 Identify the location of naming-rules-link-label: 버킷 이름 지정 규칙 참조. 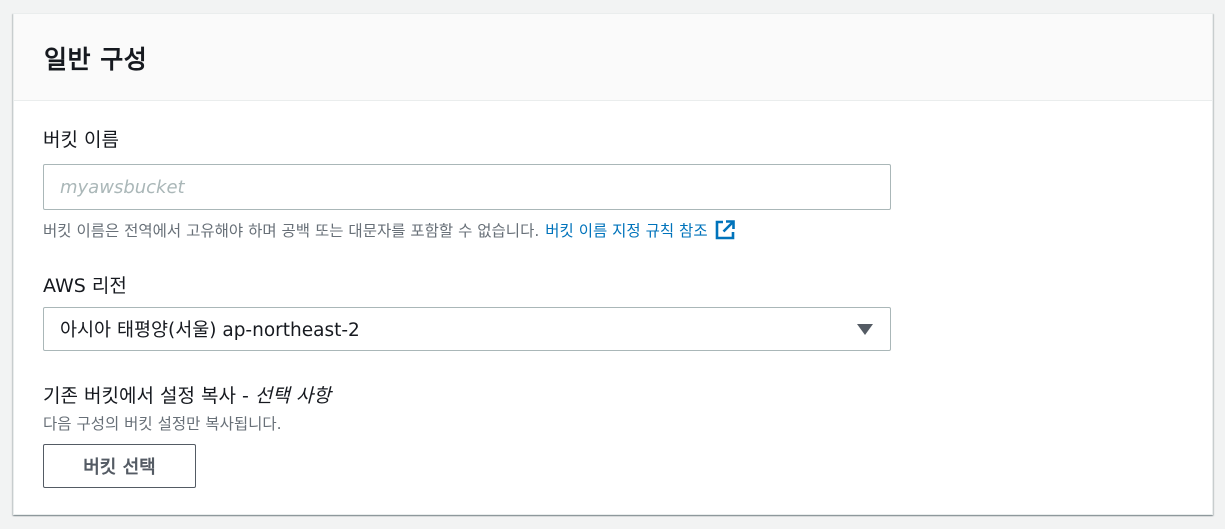
(626, 231).